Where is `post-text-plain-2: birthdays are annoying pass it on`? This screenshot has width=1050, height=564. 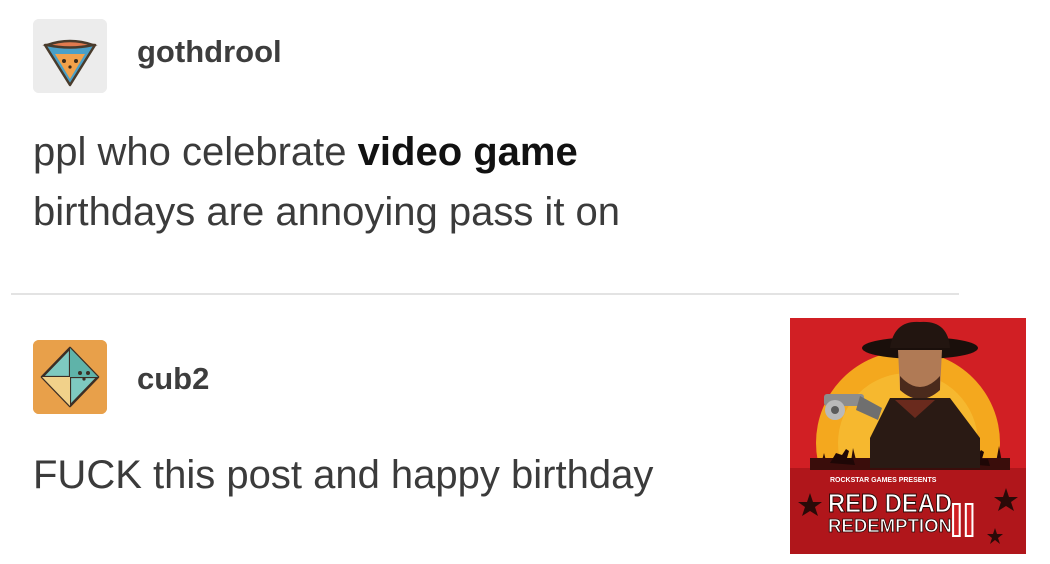 post-text-plain-2: birthdays are annoying pass it on is located at coordinates (327, 212).